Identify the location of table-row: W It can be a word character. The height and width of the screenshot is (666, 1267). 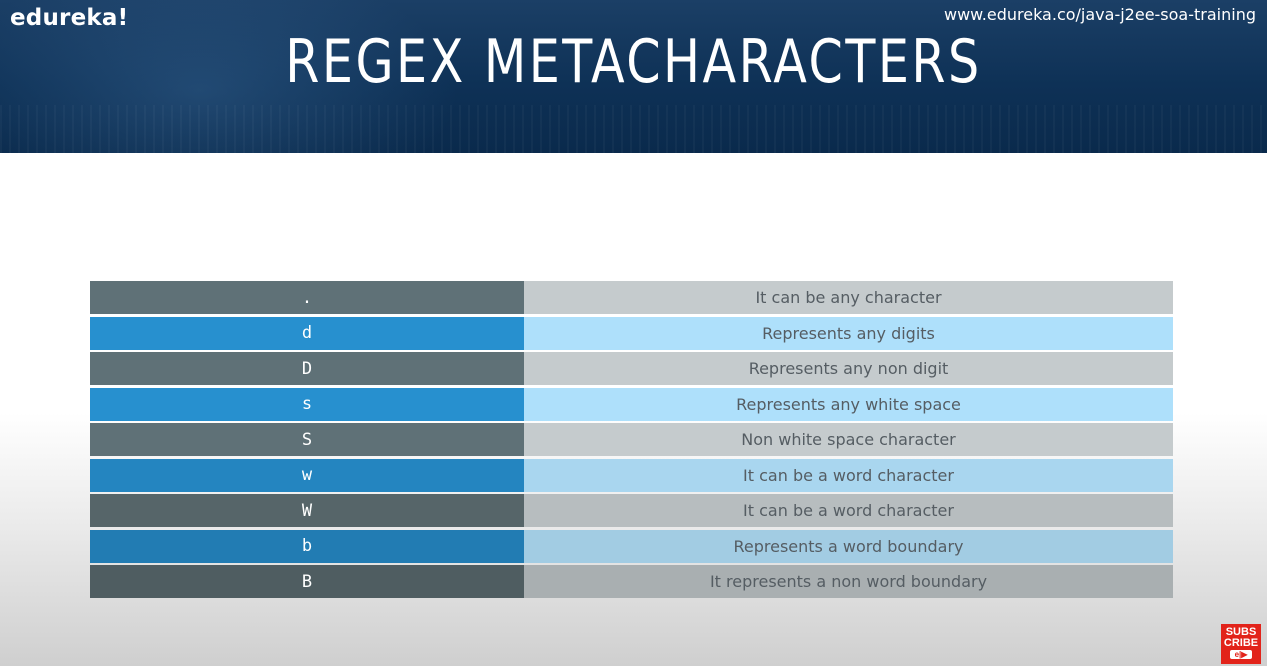
(631, 510).